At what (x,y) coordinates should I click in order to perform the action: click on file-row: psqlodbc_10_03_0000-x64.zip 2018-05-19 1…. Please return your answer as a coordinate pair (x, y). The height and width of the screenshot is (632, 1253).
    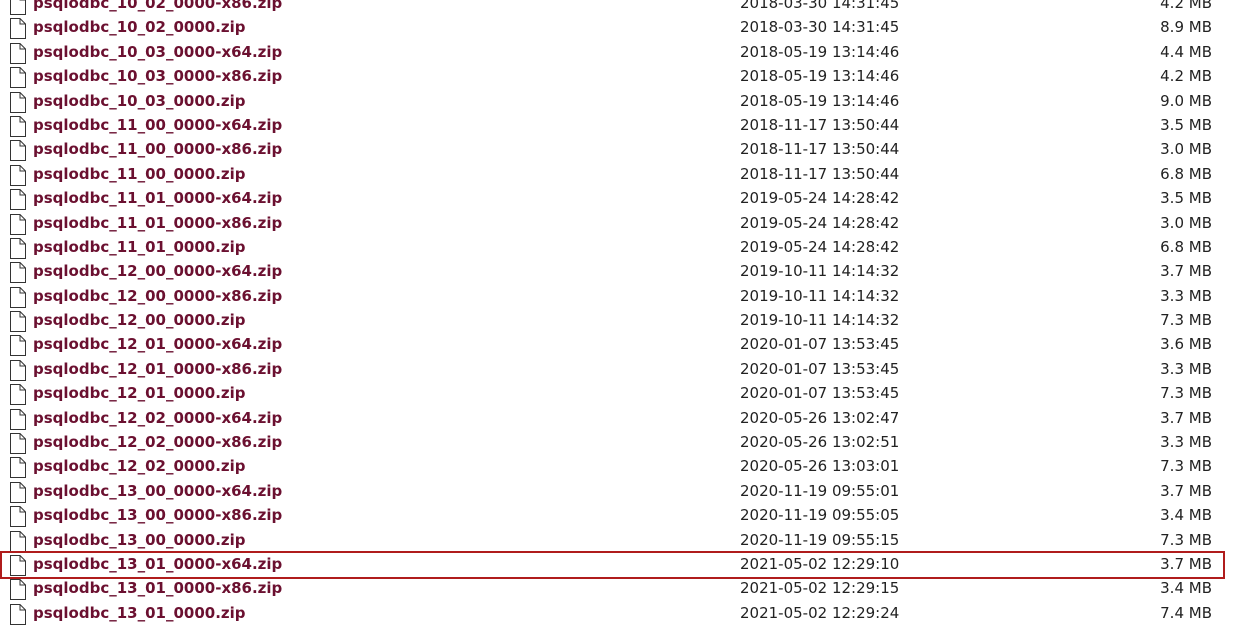
    Looking at the image, I should click on (626, 52).